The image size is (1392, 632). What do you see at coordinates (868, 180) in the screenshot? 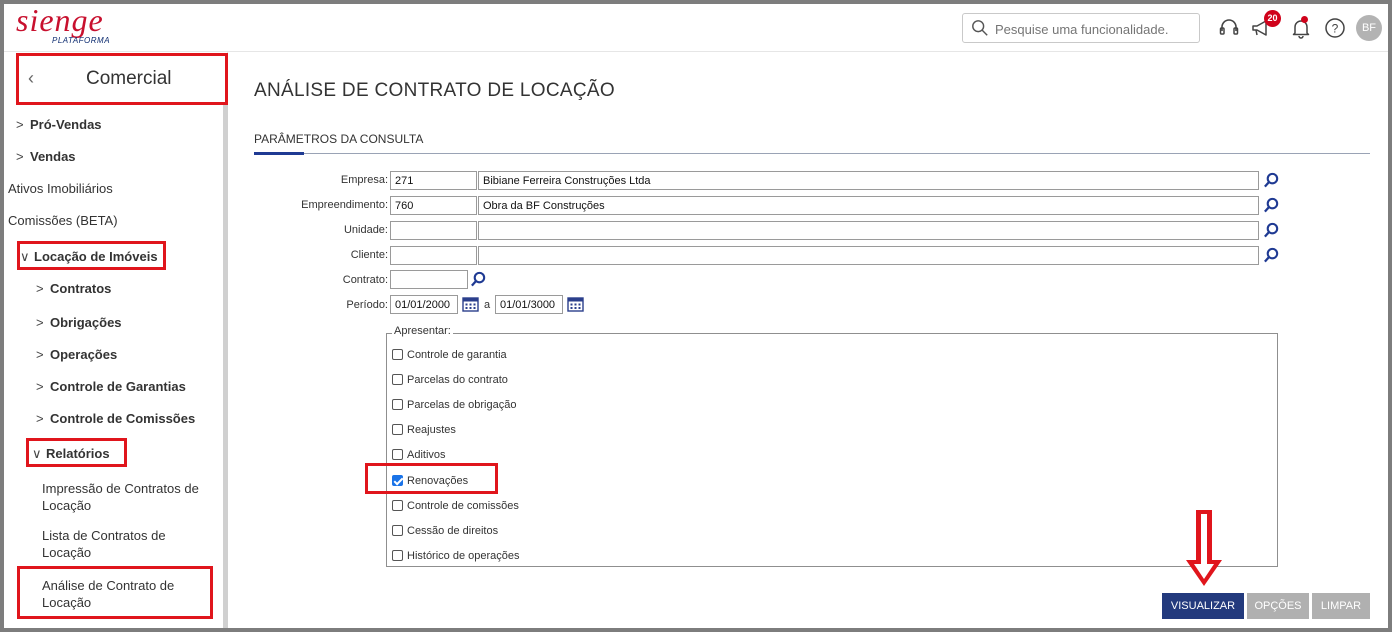
I see `empresa-name-field` at bounding box center [868, 180].